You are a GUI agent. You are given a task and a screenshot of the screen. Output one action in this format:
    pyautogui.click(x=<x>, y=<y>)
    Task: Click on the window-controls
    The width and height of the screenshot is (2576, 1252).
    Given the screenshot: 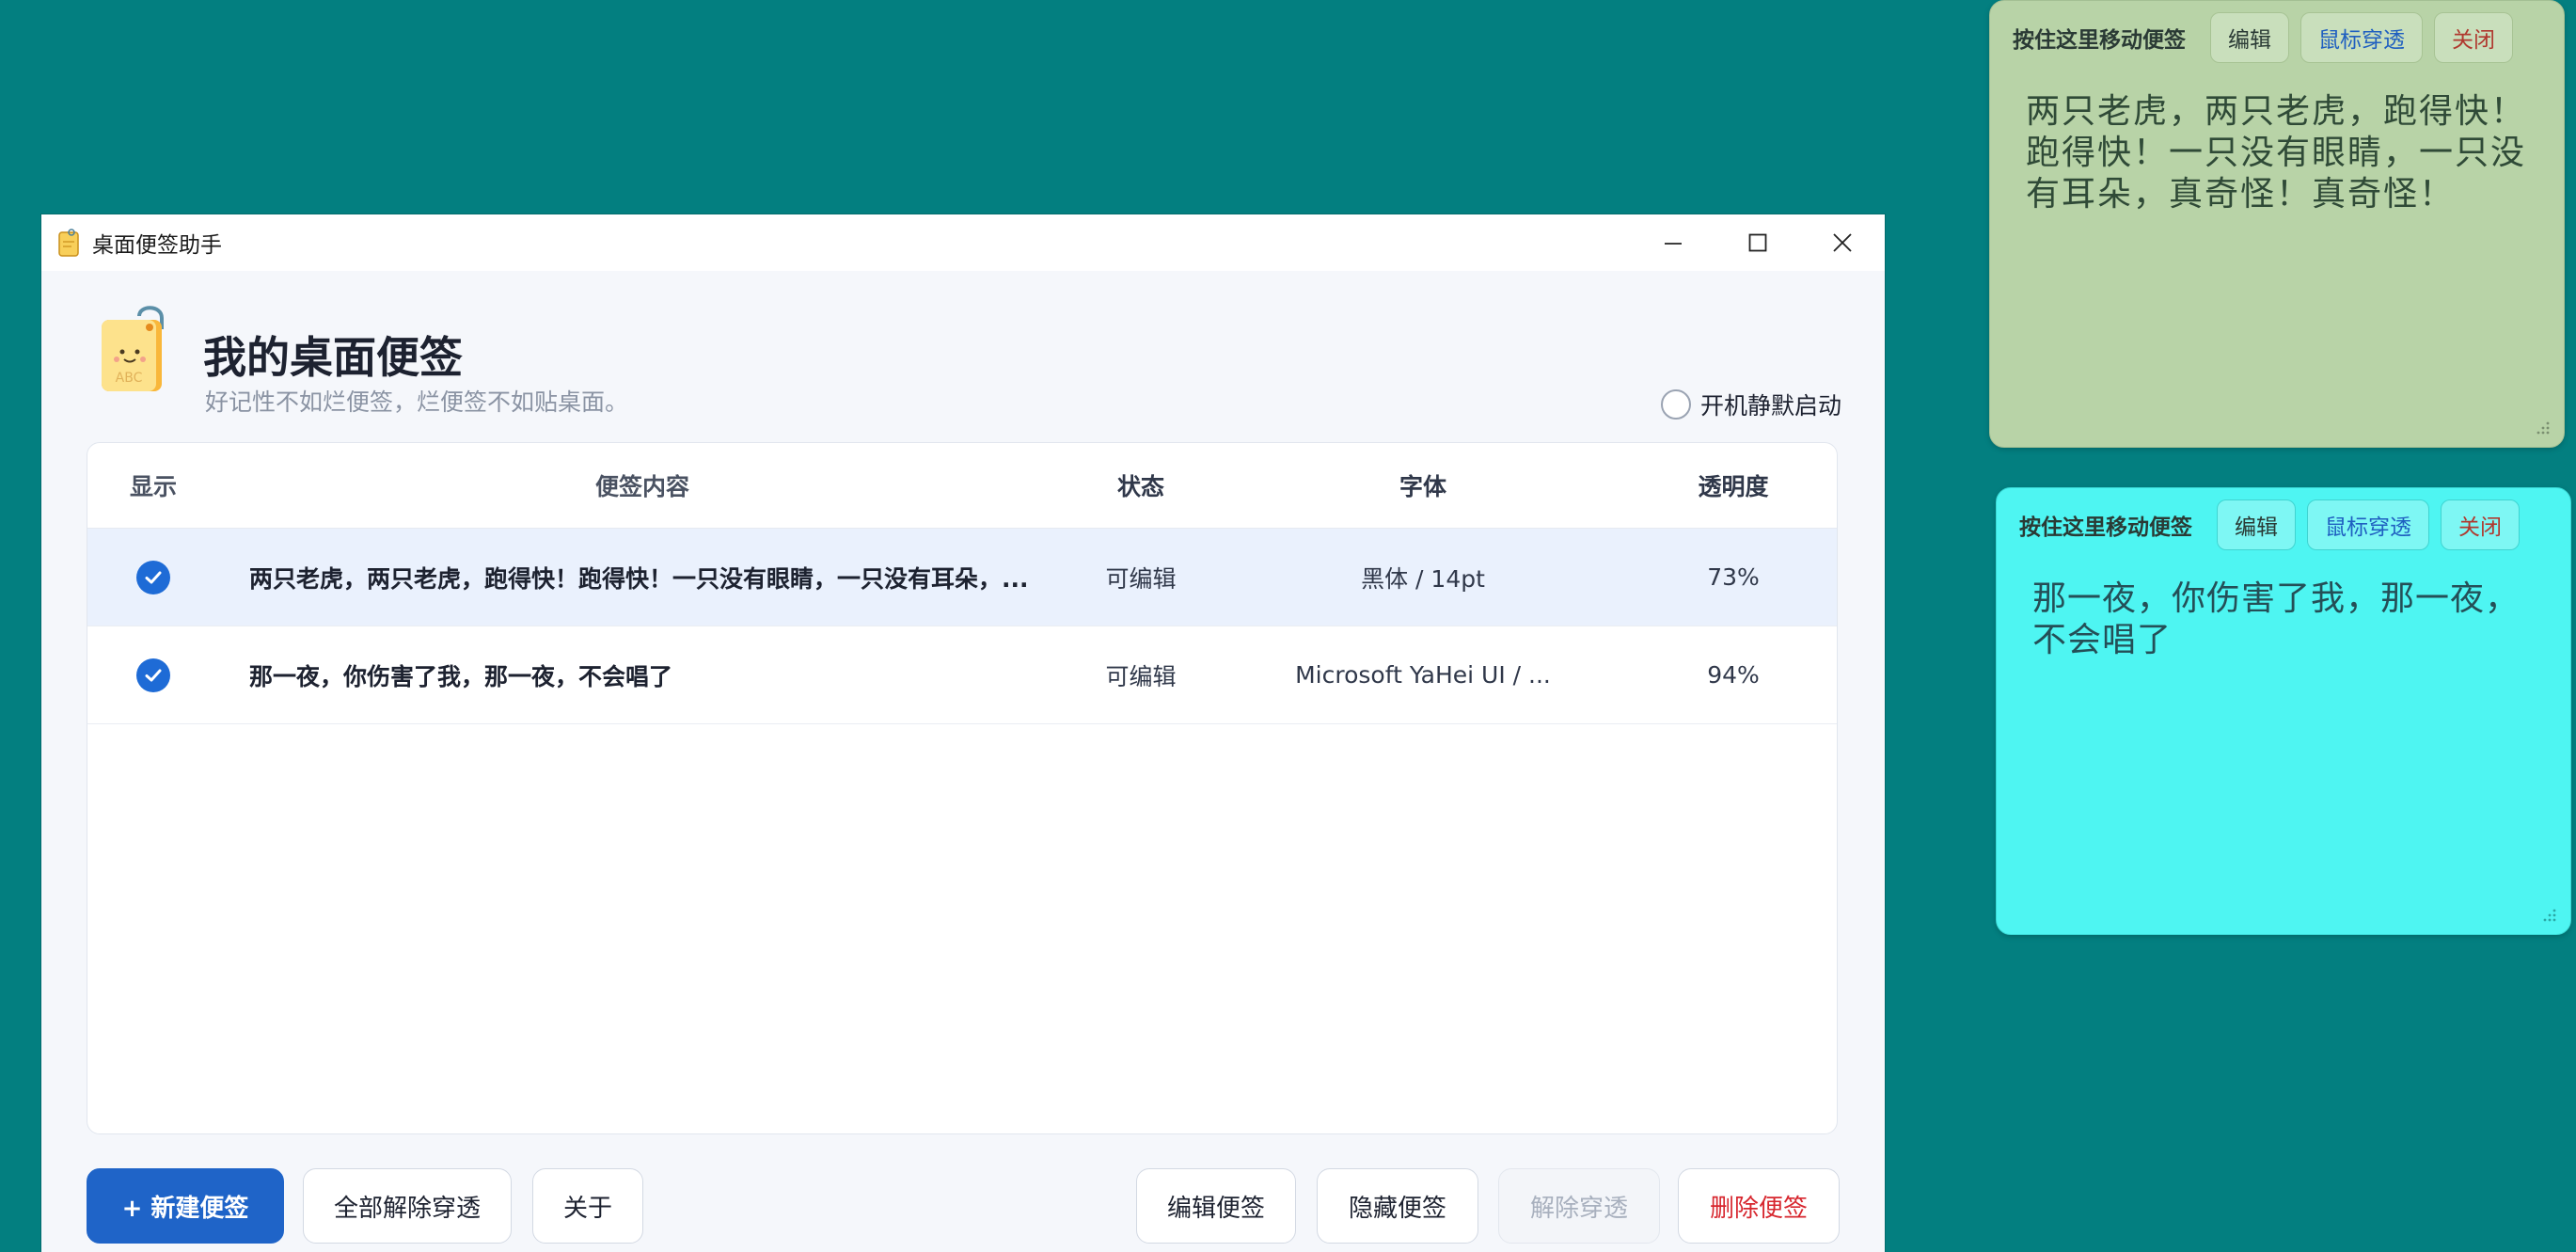 What is the action you would take?
    pyautogui.click(x=1758, y=243)
    